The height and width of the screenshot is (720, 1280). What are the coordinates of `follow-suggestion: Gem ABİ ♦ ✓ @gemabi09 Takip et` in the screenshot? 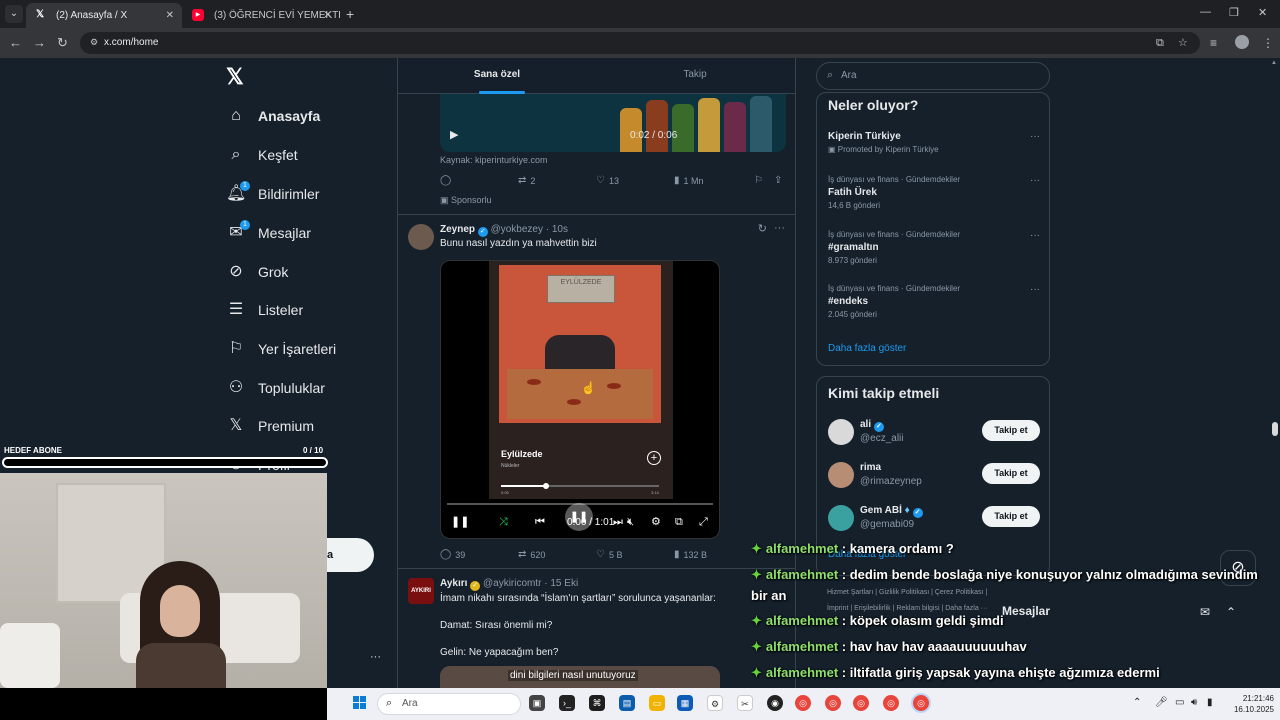 It's located at (934, 518).